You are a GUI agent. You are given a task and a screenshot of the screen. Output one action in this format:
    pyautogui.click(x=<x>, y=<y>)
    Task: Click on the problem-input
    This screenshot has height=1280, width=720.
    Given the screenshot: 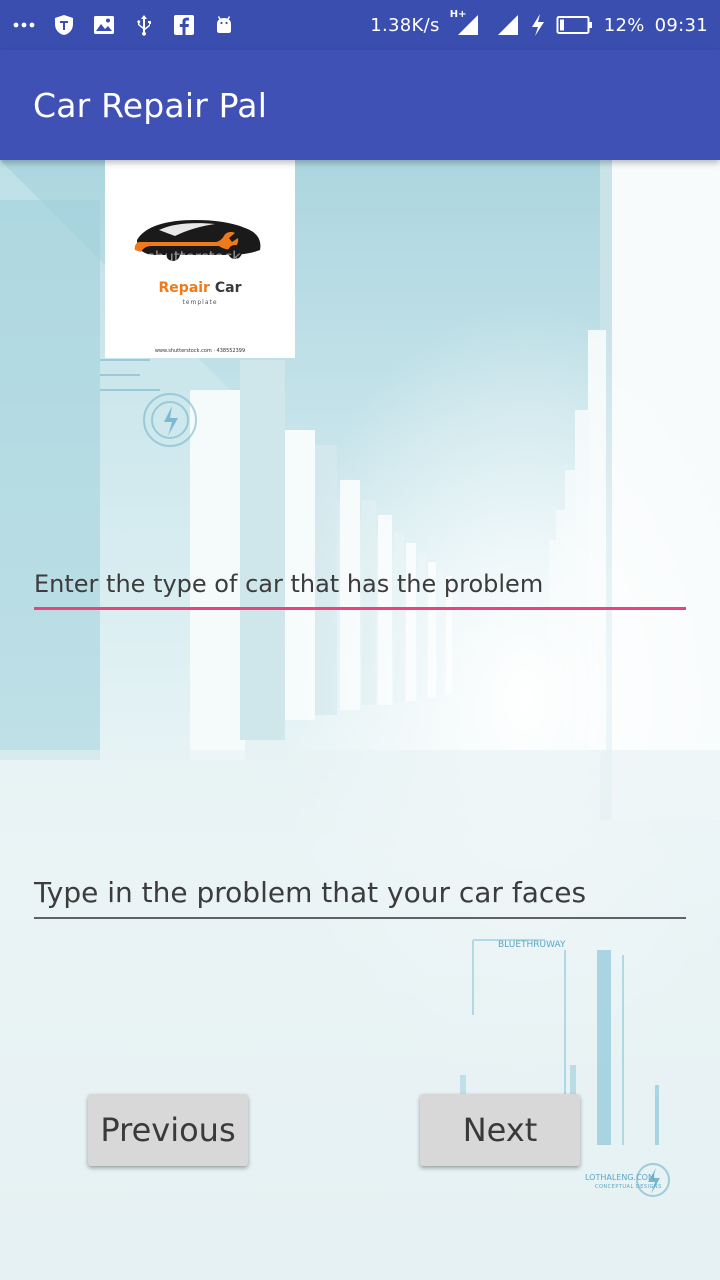 What is the action you would take?
    pyautogui.click(x=360, y=892)
    